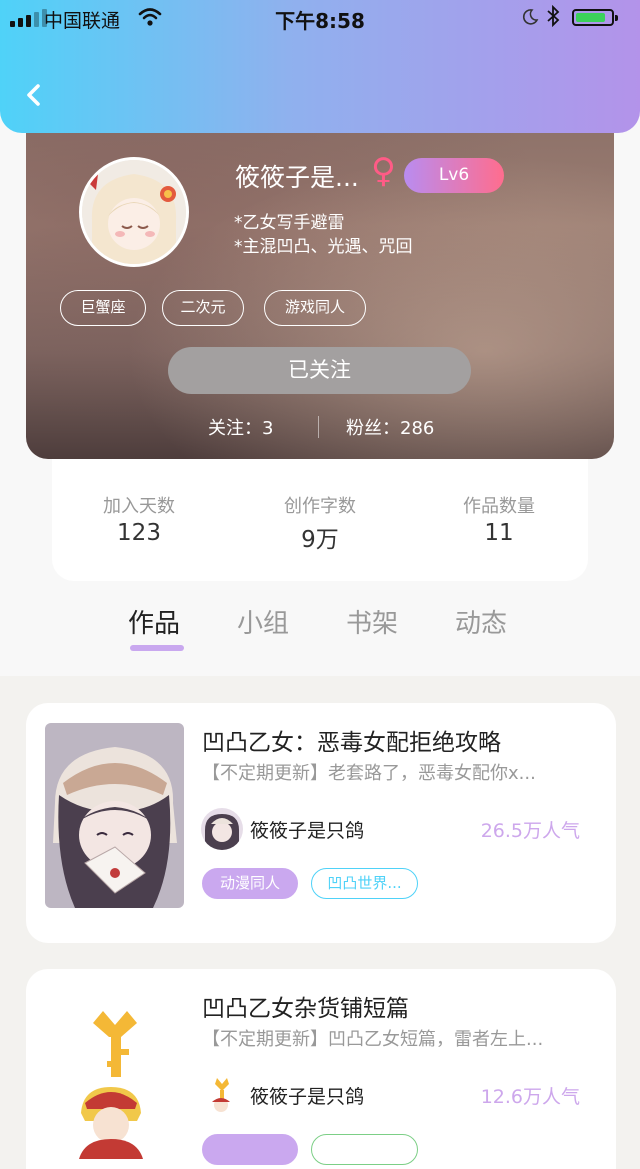 The height and width of the screenshot is (1169, 640). I want to click on popularity-count: 26.5万人气, so click(530, 831).